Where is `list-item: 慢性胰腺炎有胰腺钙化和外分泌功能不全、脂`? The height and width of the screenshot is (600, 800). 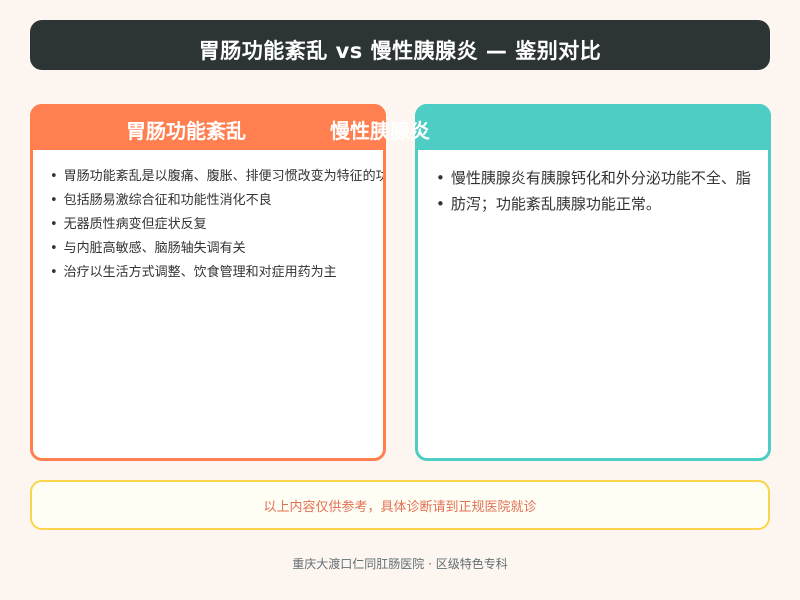 list-item: 慢性胰腺炎有胰腺钙化和外分泌功能不全、脂 is located at coordinates (593, 178).